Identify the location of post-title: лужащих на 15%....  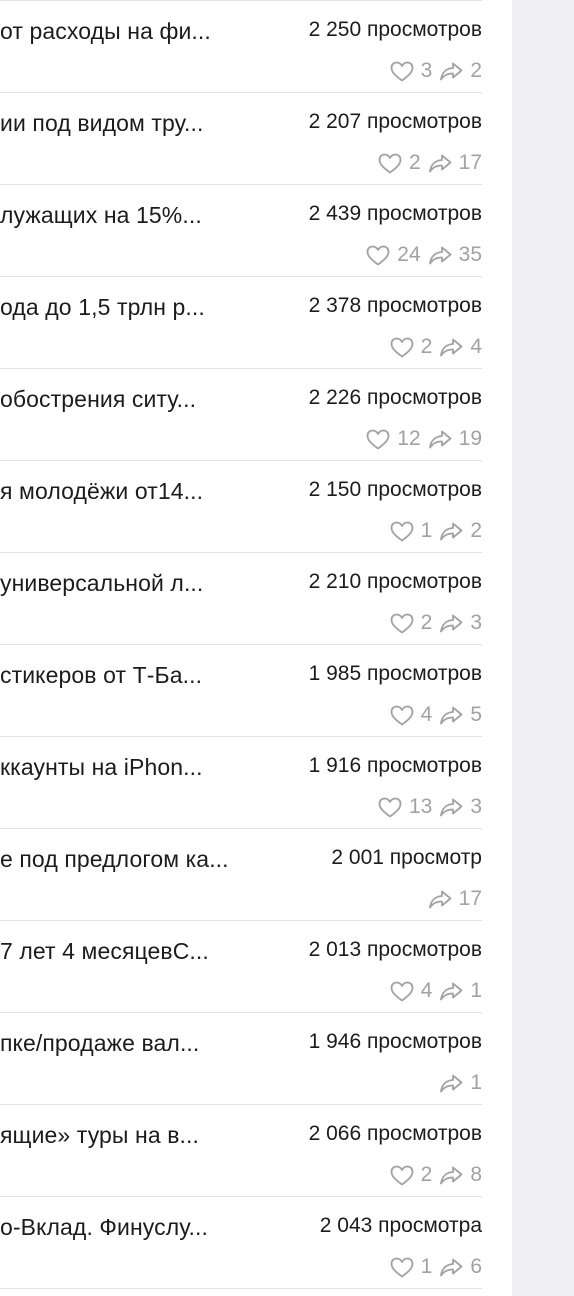
(101, 215).